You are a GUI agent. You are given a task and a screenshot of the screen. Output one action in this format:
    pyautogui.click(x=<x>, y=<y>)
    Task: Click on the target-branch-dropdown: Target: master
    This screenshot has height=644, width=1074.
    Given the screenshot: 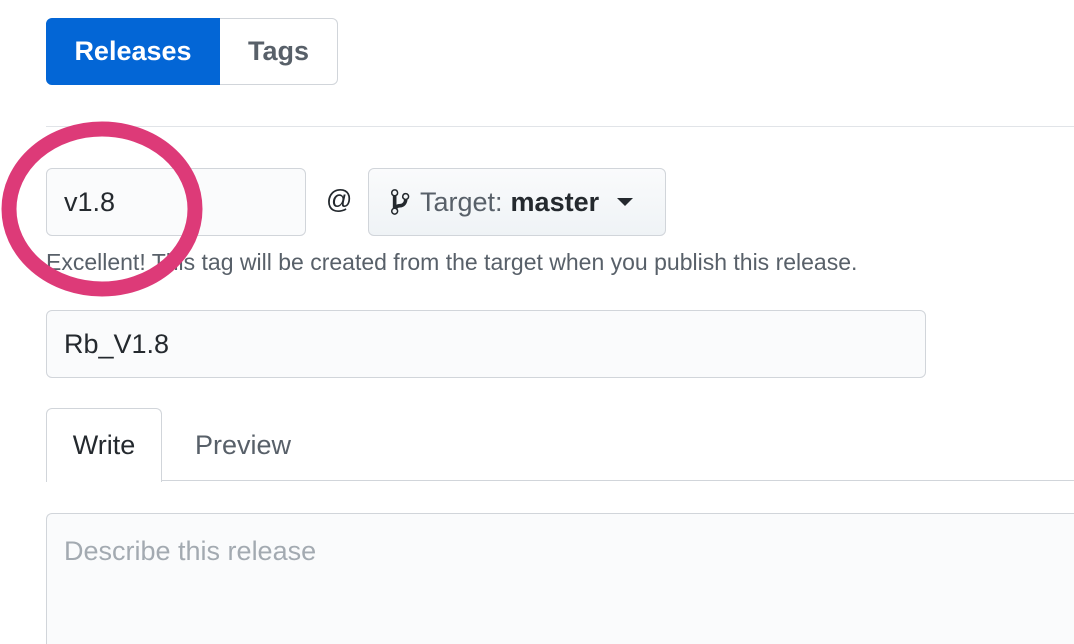 What is the action you would take?
    pyautogui.click(x=517, y=202)
    